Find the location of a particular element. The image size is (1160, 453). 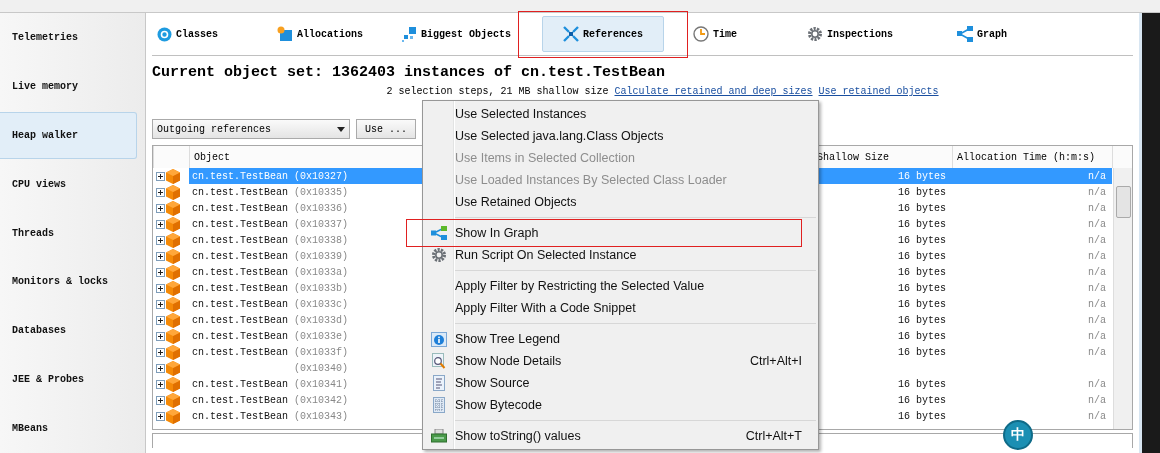

sidebar-item: CPU views is located at coordinates (68, 184).